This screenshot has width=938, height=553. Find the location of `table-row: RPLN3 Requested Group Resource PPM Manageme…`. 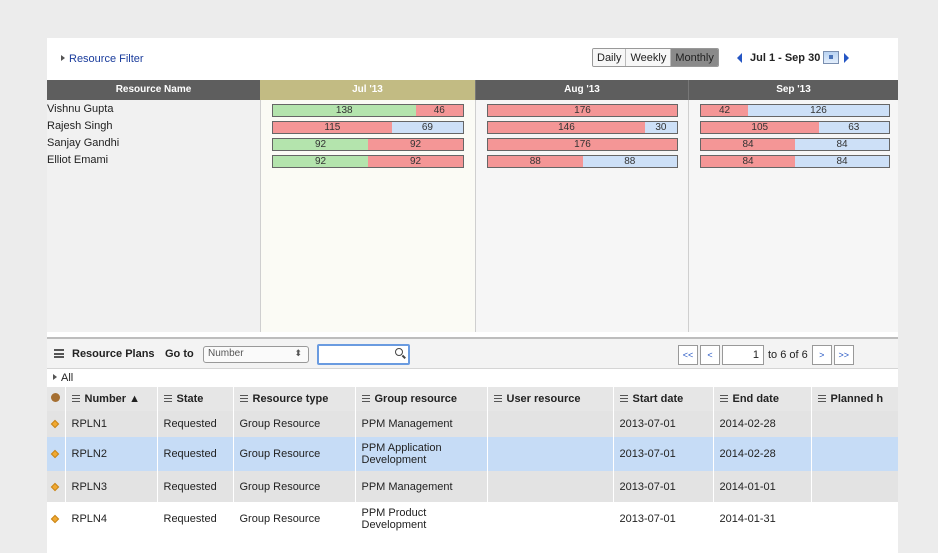

table-row: RPLN3 Requested Group Resource PPM Manageme… is located at coordinates (472, 486).